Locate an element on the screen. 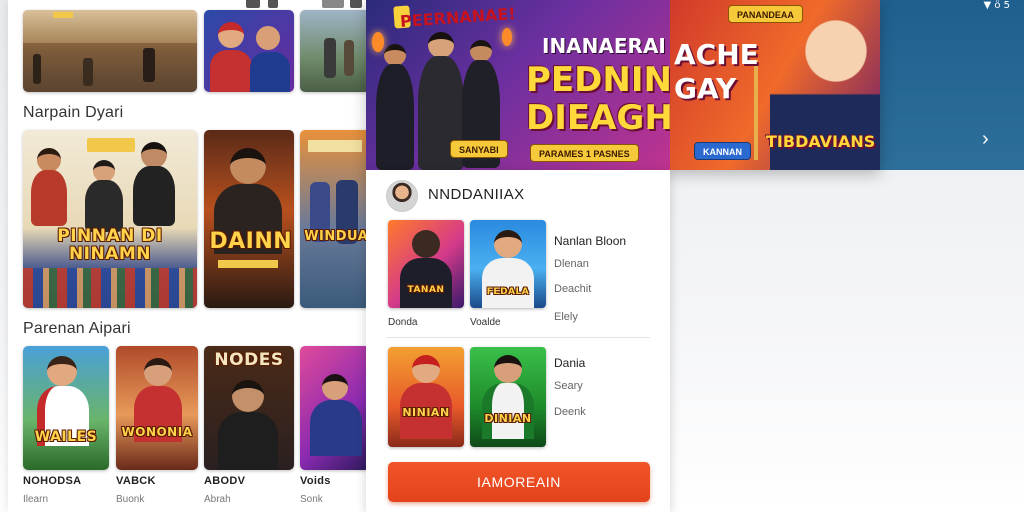 This screenshot has width=1024, height=512. hero-top-badge: PEERNANAE! is located at coordinates (458, 17).